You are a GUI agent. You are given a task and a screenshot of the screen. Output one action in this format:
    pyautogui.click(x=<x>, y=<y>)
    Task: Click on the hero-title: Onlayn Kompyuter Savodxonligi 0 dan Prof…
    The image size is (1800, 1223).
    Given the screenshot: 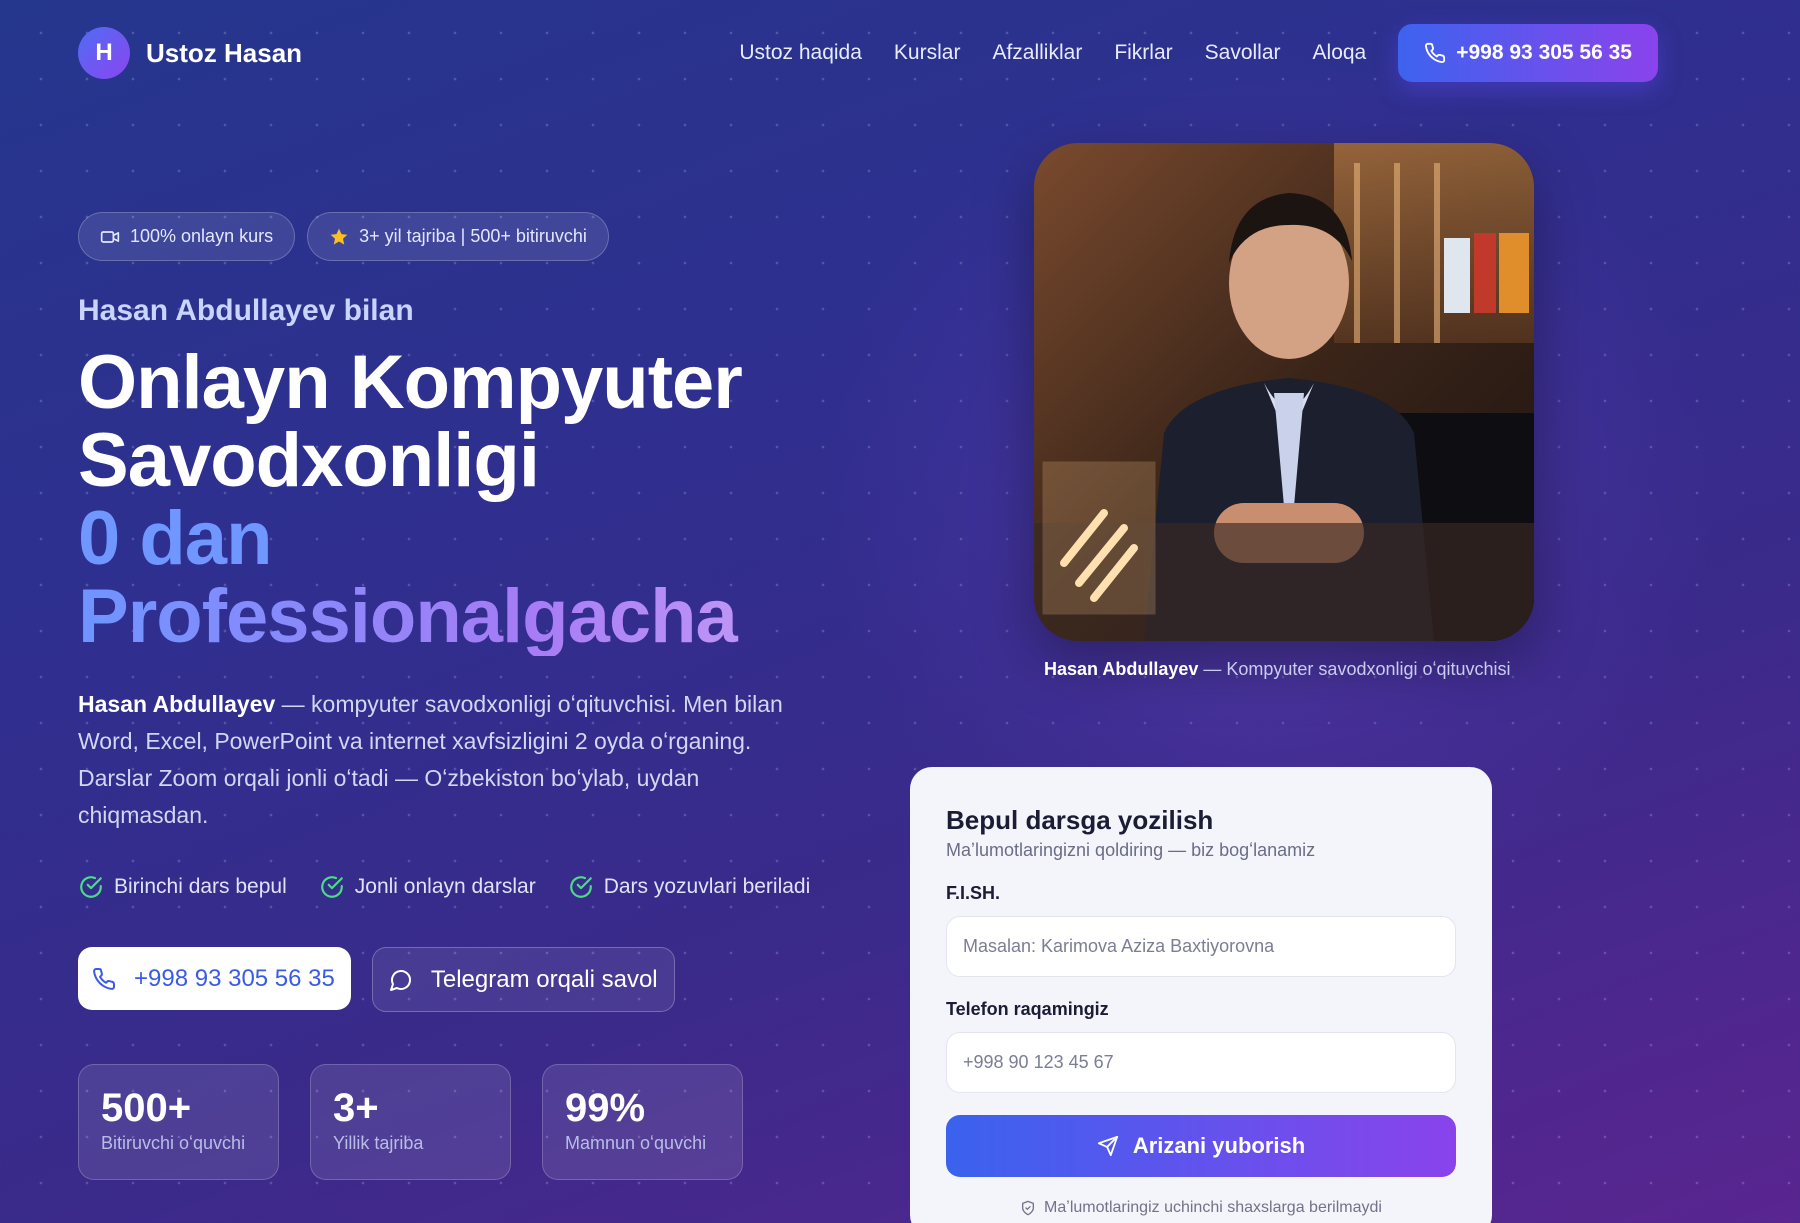 What is the action you would take?
    pyautogui.click(x=458, y=500)
    